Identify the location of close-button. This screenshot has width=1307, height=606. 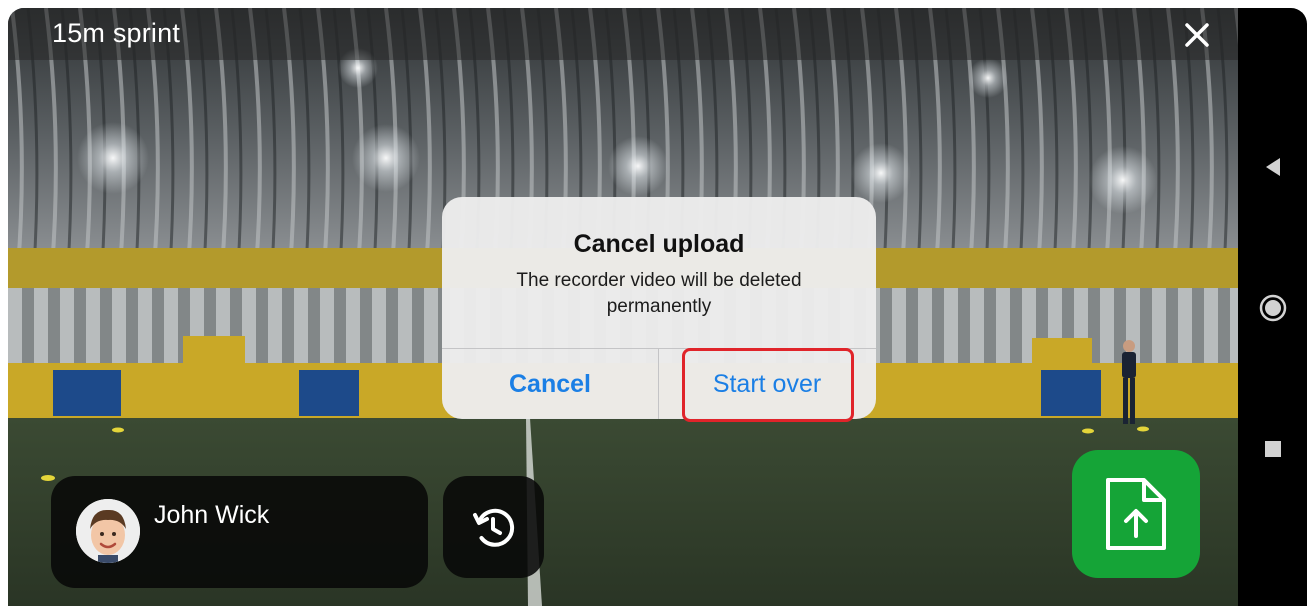
(1197, 35).